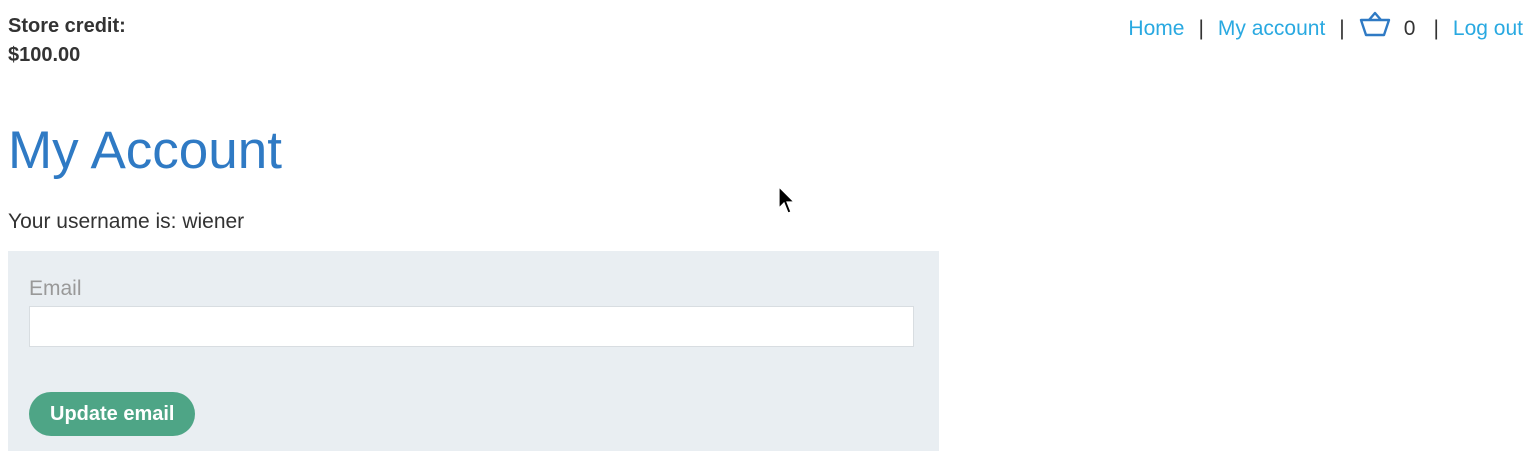 This screenshot has width=1528, height=451. I want to click on store-credit-value: $100.00, so click(44, 55).